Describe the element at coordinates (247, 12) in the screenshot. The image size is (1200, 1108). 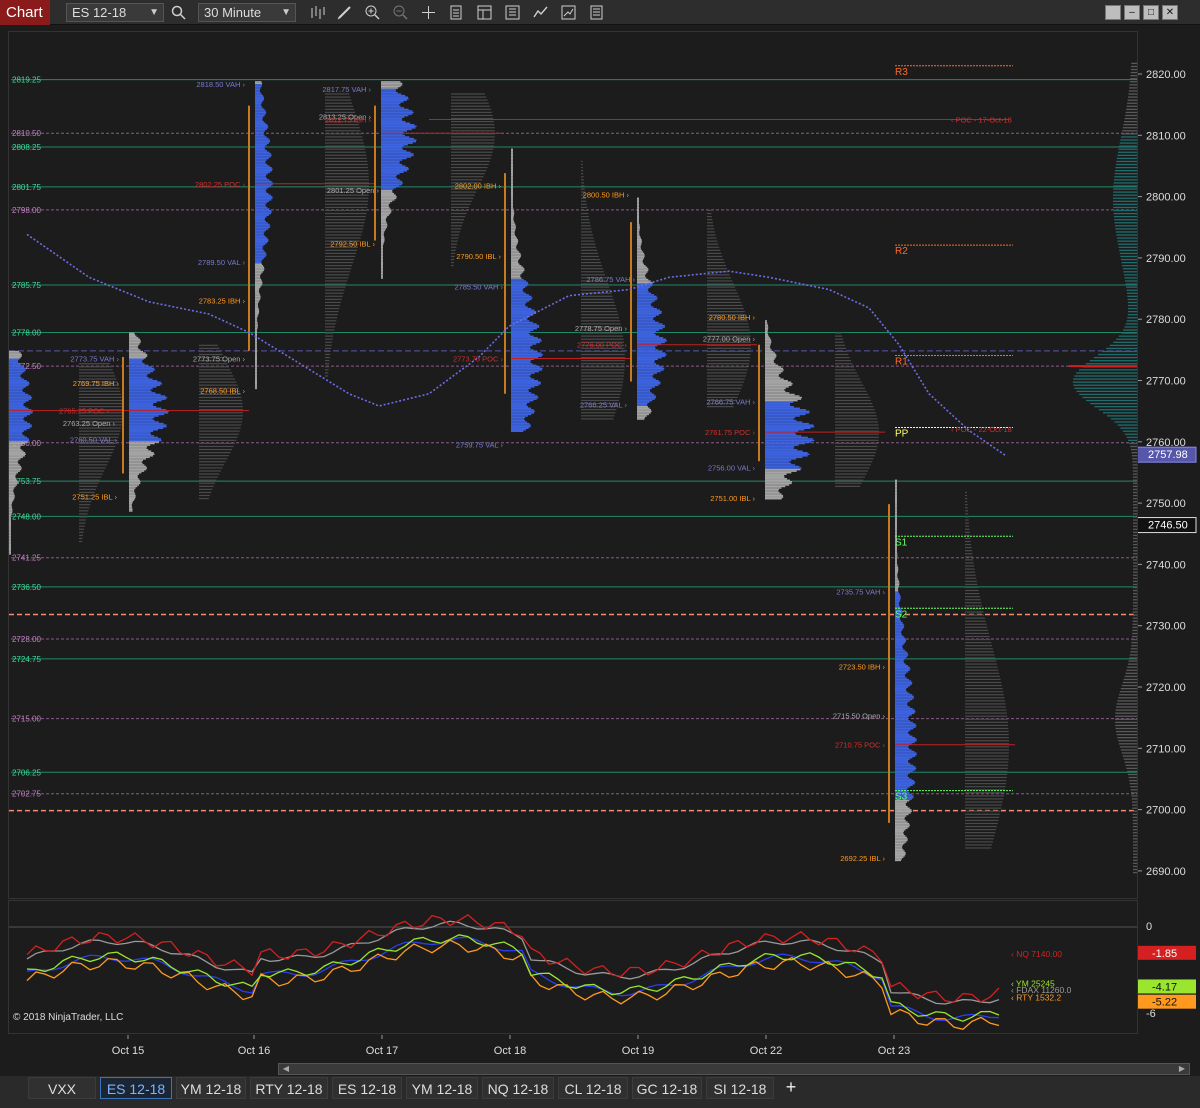
I see `interval-selector: 30 Minute ▼` at that location.